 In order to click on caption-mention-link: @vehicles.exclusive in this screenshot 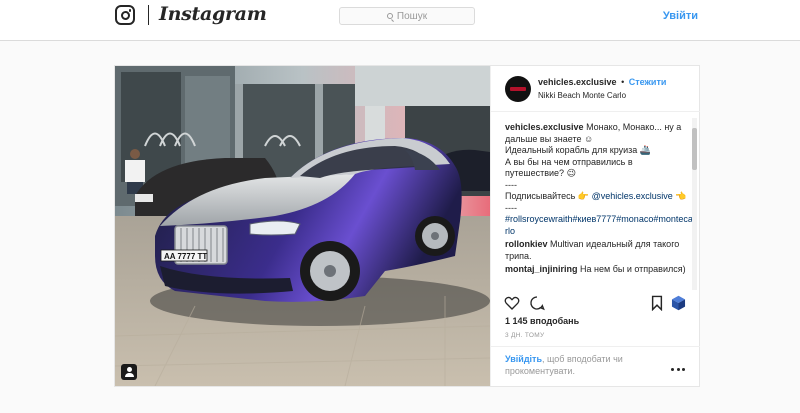, I will do `click(632, 196)`.